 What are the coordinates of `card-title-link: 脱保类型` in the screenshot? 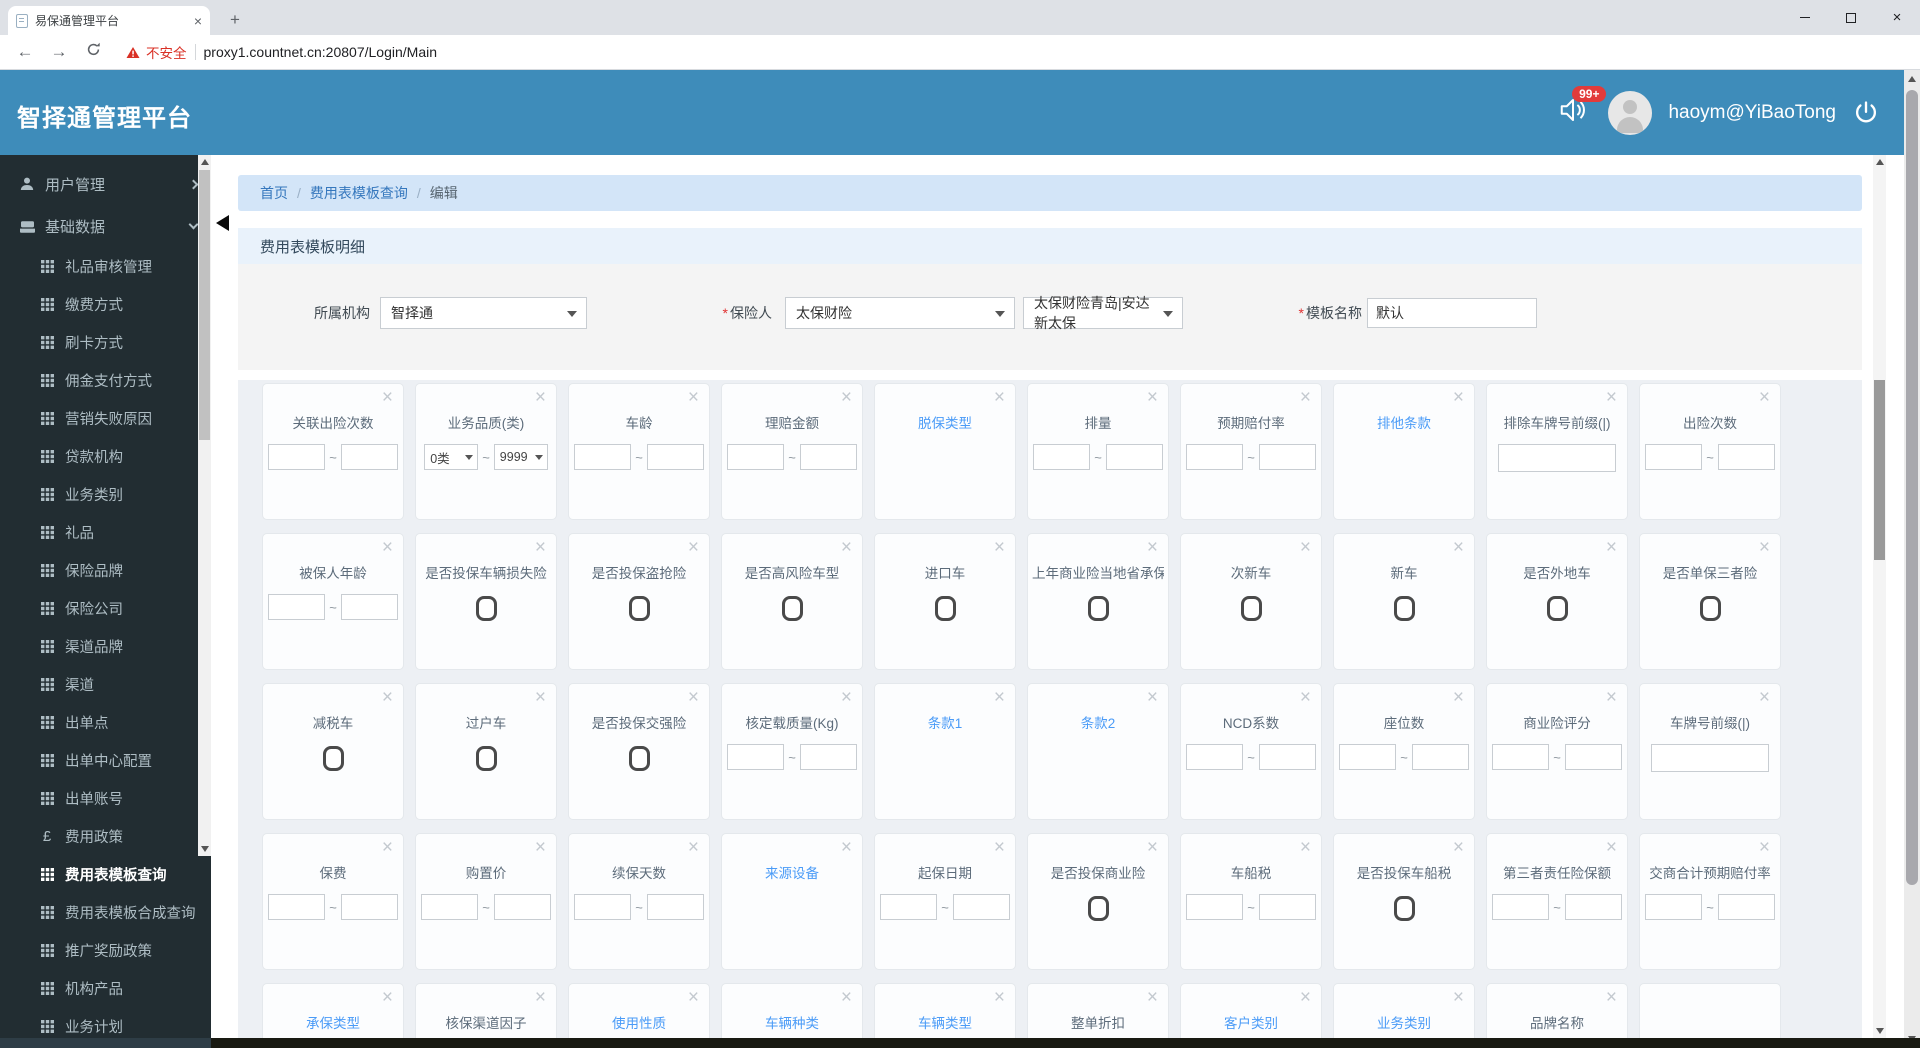 It's located at (945, 422).